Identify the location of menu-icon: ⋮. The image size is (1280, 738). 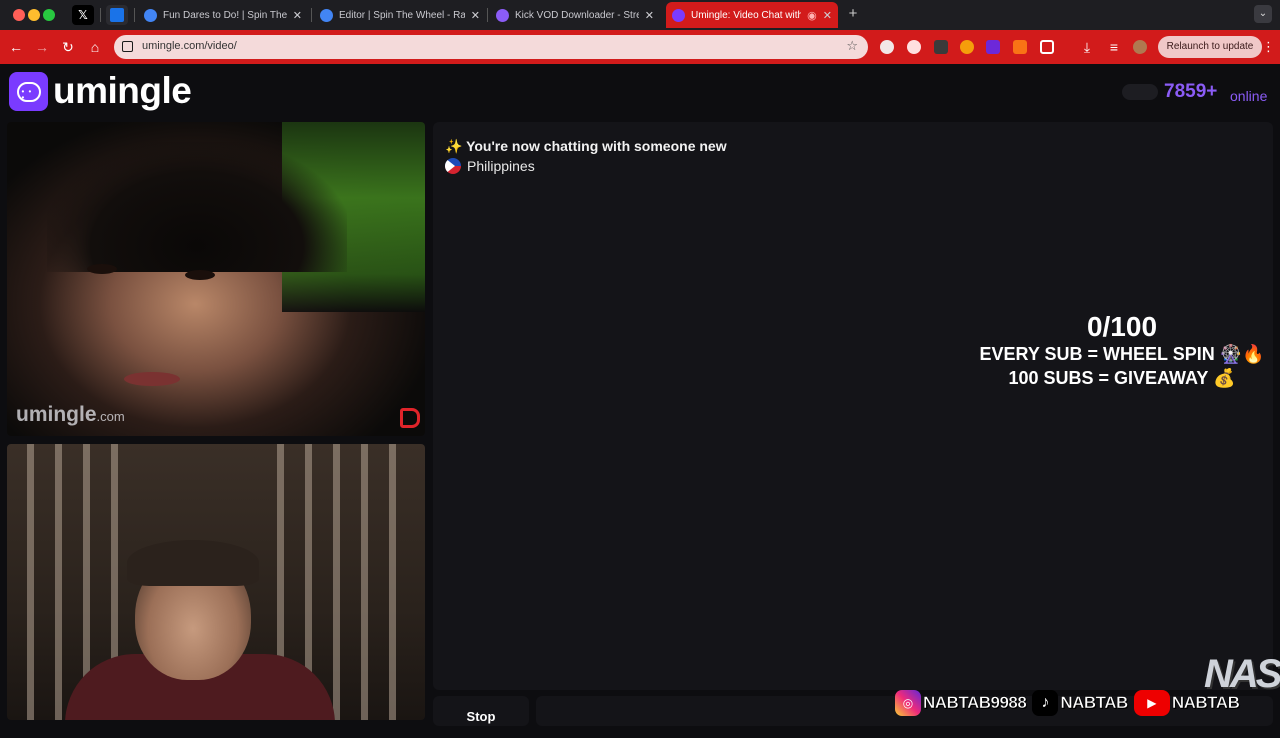
(1268, 47).